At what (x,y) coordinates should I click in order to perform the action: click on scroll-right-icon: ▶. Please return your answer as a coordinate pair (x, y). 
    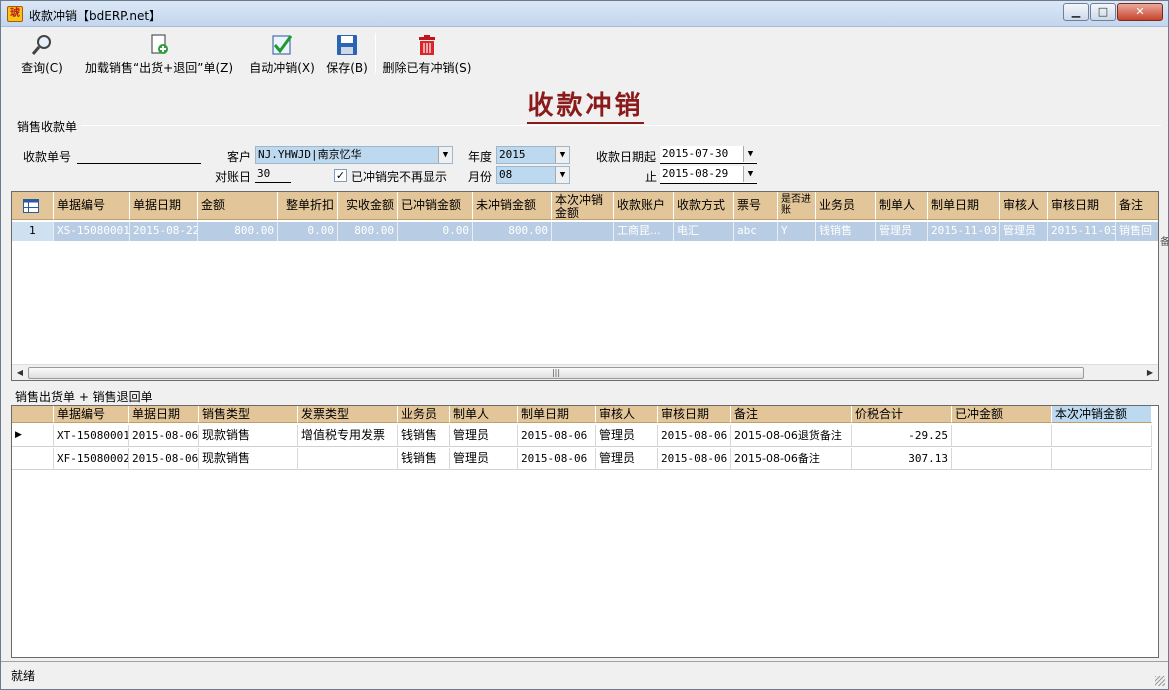
    Looking at the image, I should click on (1150, 373).